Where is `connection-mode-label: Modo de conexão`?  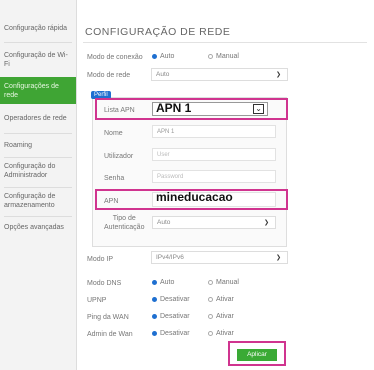
connection-mode-label: Modo de conexão is located at coordinates (115, 57).